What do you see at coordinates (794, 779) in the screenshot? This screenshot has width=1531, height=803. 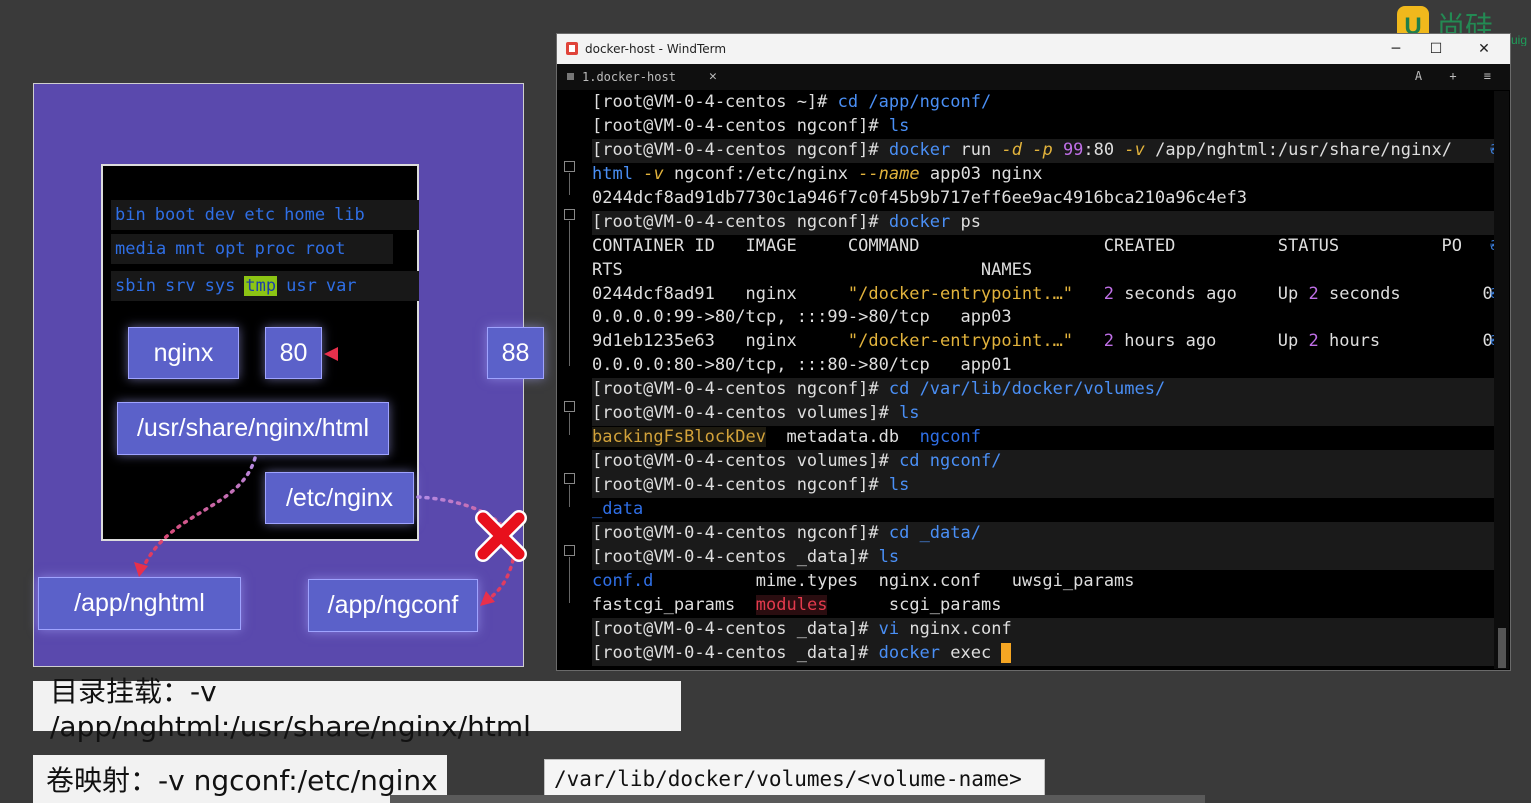 I see `volume-path-caption: /var/lib/docker/volumes/<volume-name>` at bounding box center [794, 779].